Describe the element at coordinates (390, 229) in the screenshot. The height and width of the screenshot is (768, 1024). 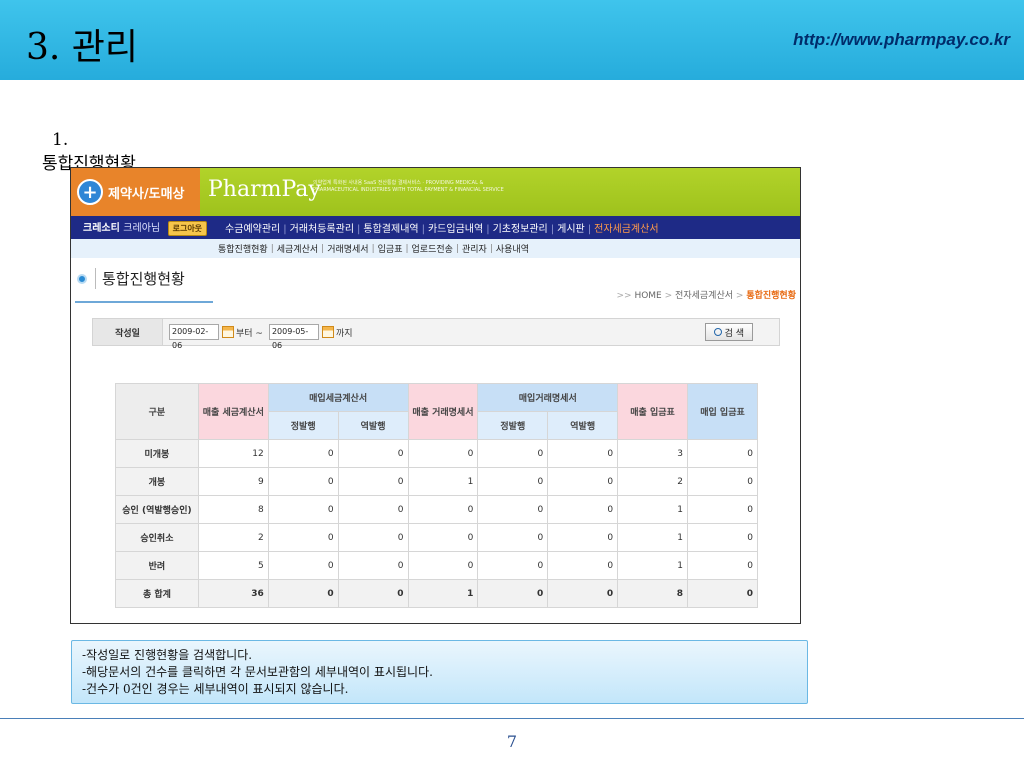
I see `nav-item-payments: 통합결제내역` at that location.